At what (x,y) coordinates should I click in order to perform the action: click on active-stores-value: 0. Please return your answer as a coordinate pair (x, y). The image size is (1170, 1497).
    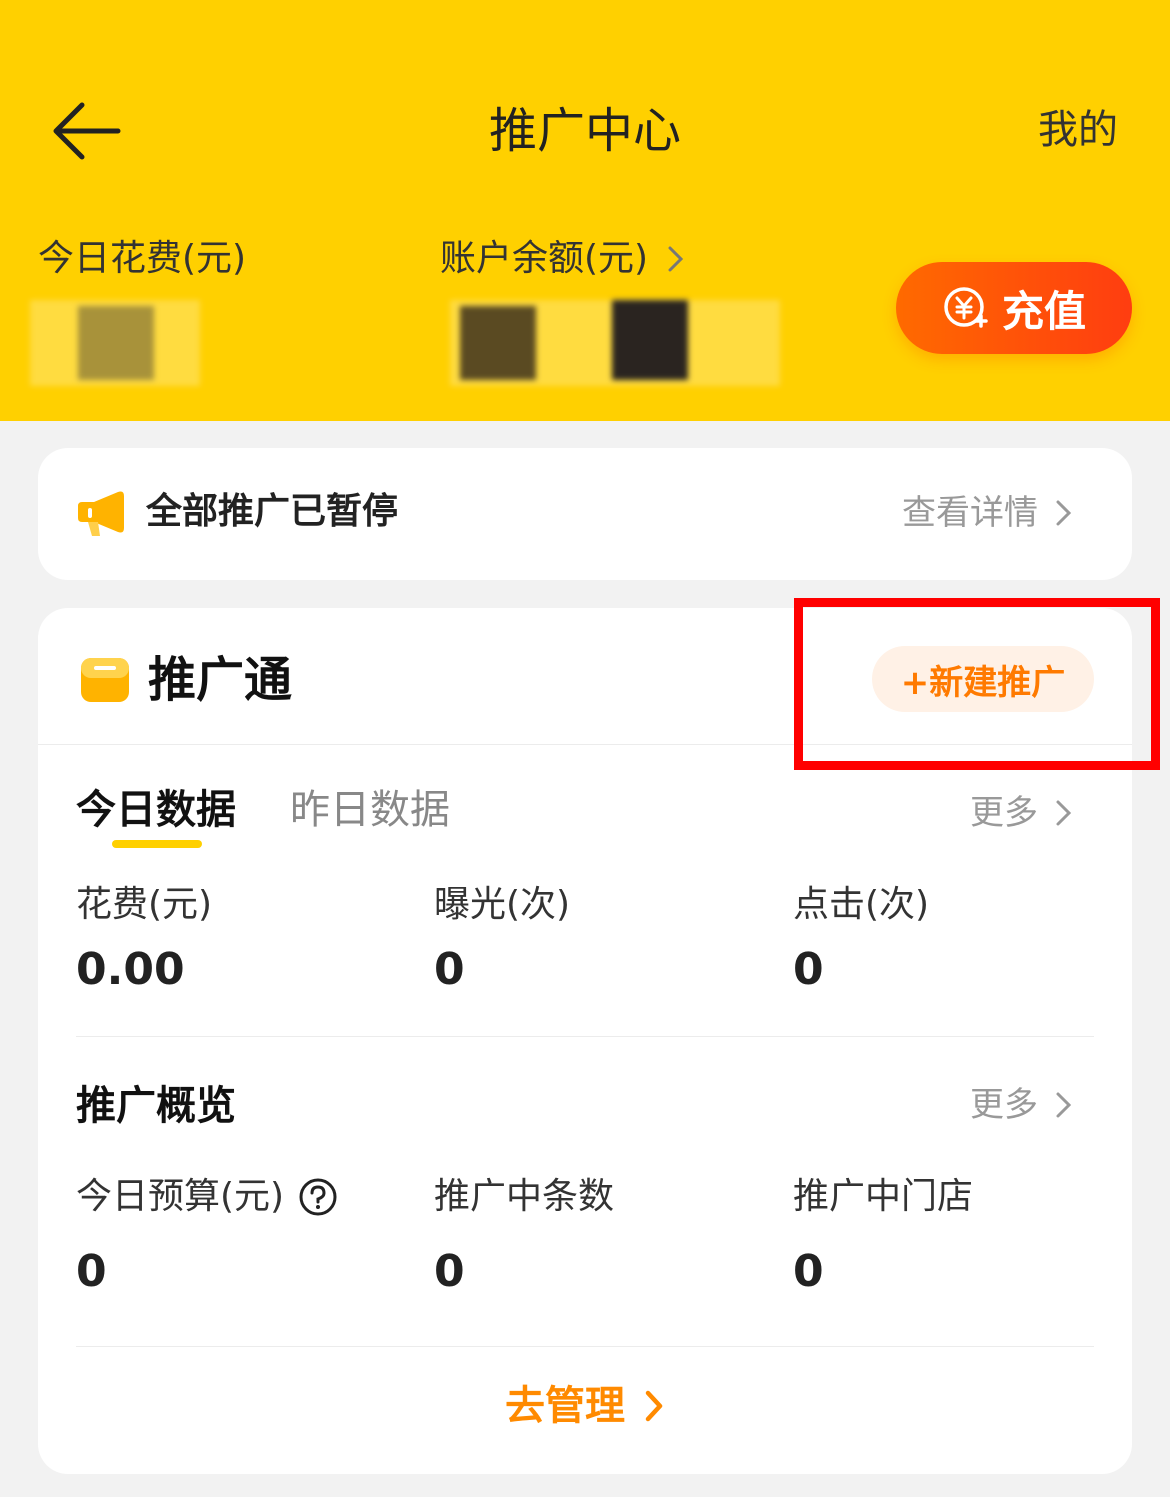
    Looking at the image, I should click on (808, 1271).